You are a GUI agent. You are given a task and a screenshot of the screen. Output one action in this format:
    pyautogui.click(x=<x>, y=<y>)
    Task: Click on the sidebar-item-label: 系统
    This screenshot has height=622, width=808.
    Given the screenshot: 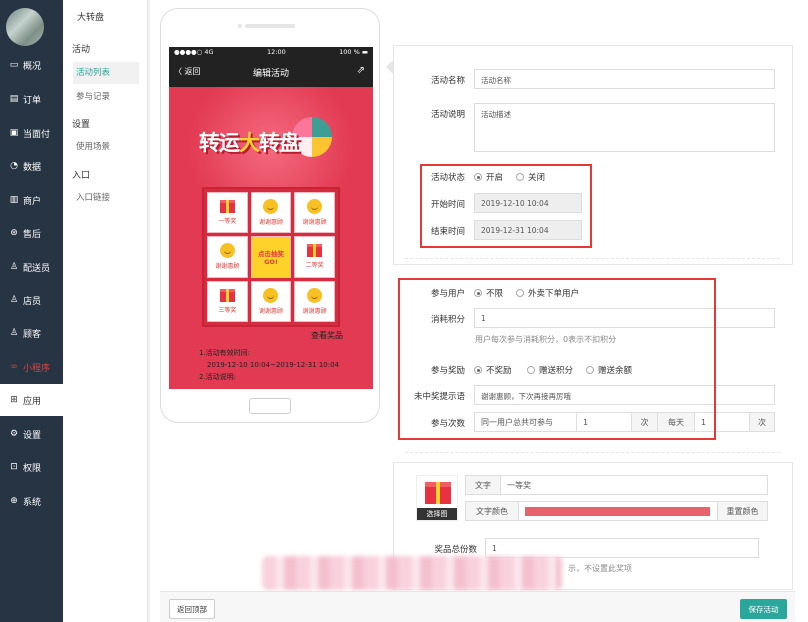 What is the action you would take?
    pyautogui.click(x=32, y=502)
    